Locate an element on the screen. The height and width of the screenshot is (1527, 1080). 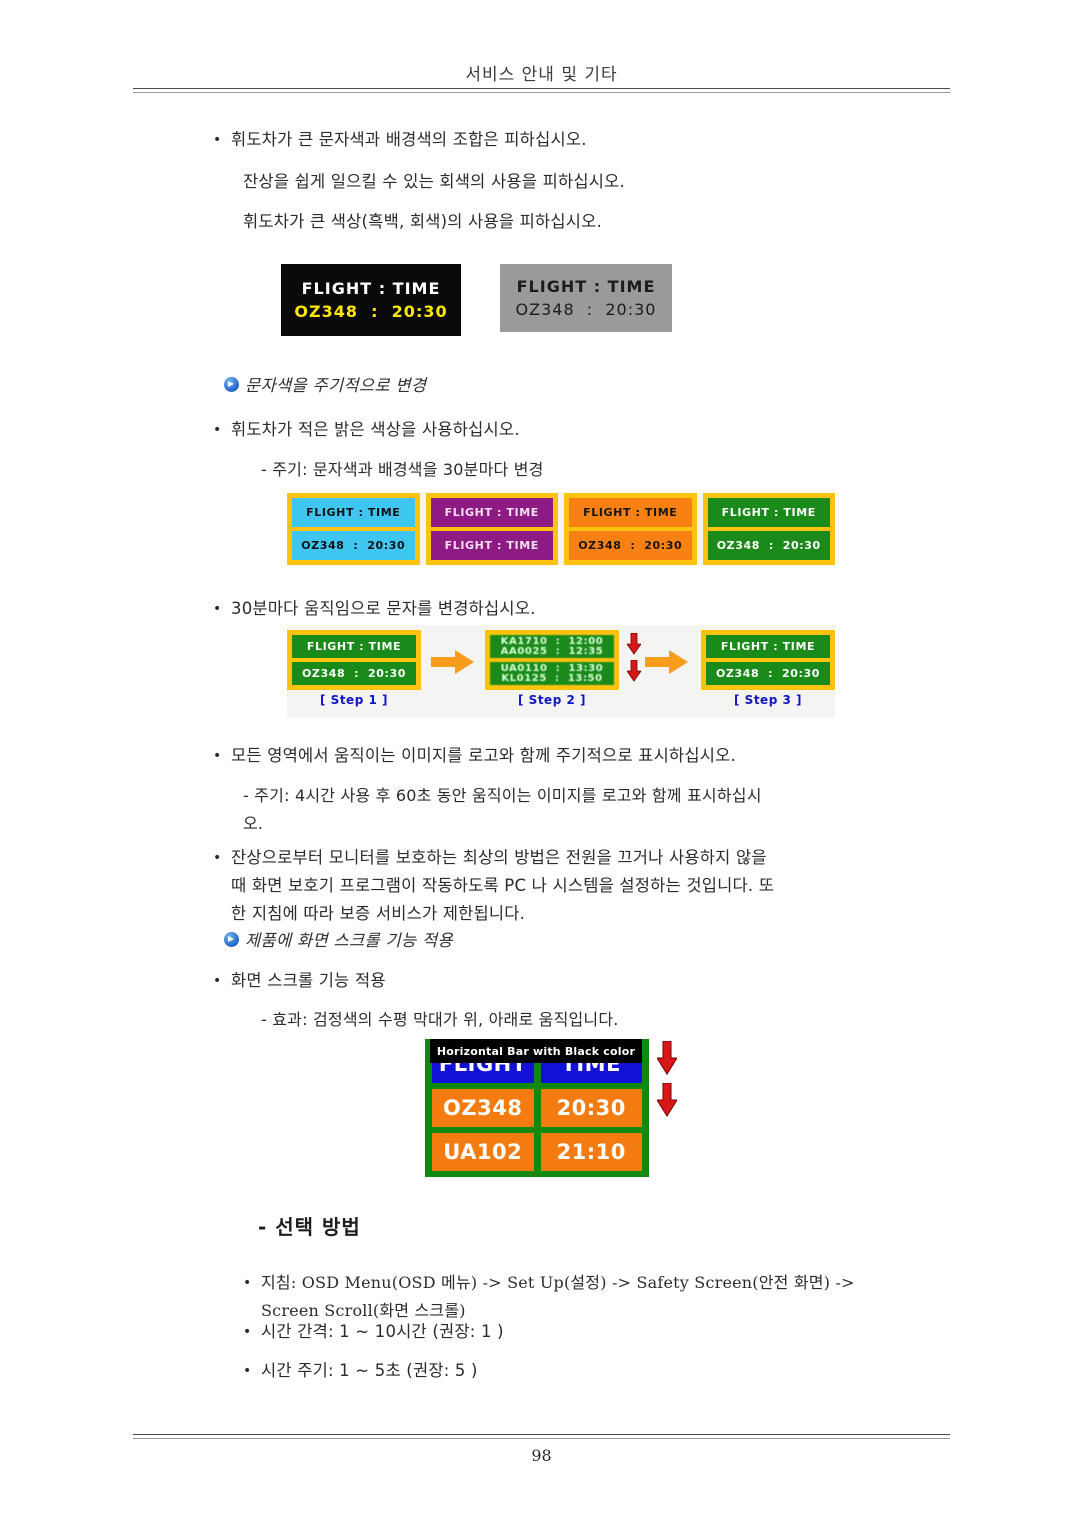
bullet-item-9-text: 시간 주기: 1 ~ 5초 (권장: 5 ) is located at coordinates (369, 1370).